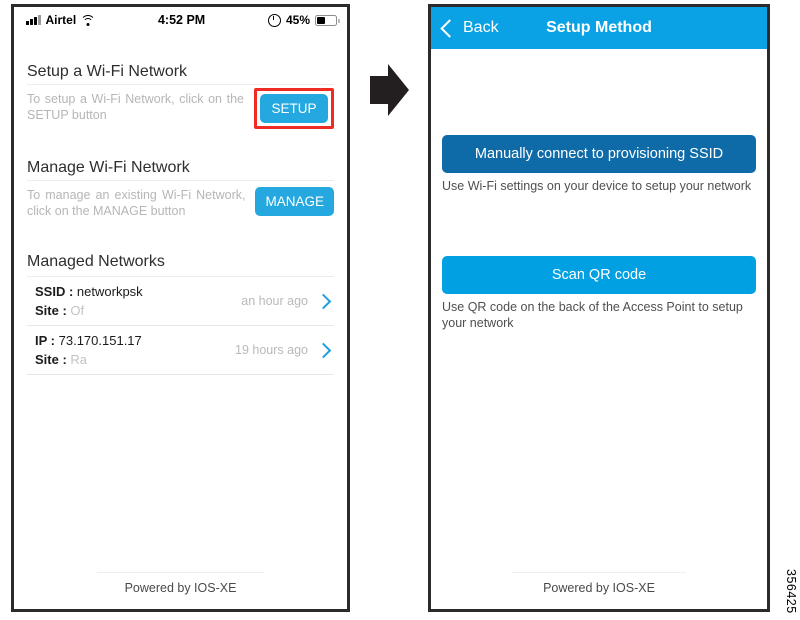  What do you see at coordinates (138, 310) in the screenshot?
I see `network-site-line: Site : Of` at bounding box center [138, 310].